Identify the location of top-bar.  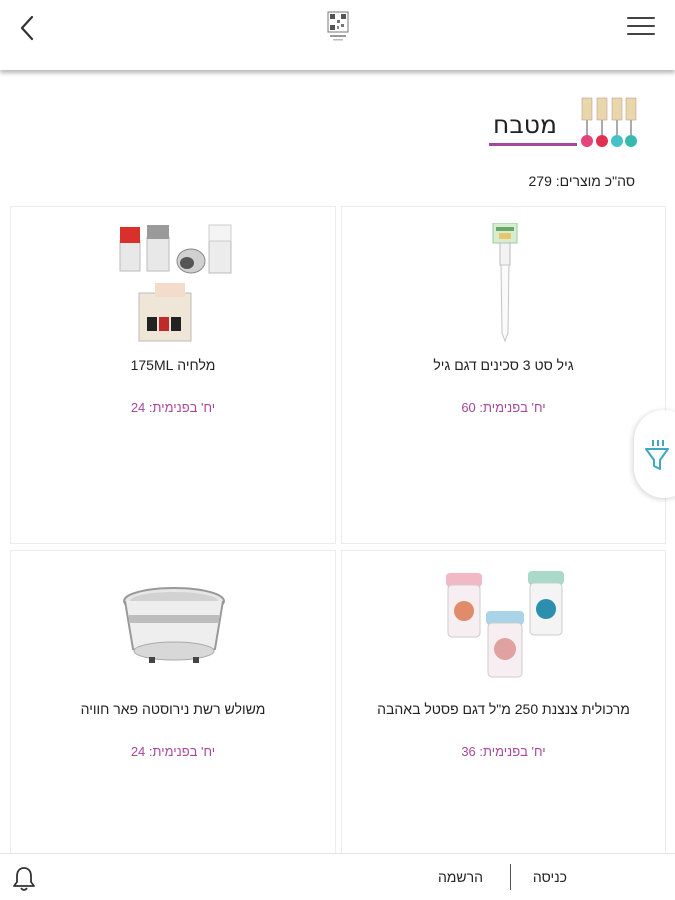
(337, 35).